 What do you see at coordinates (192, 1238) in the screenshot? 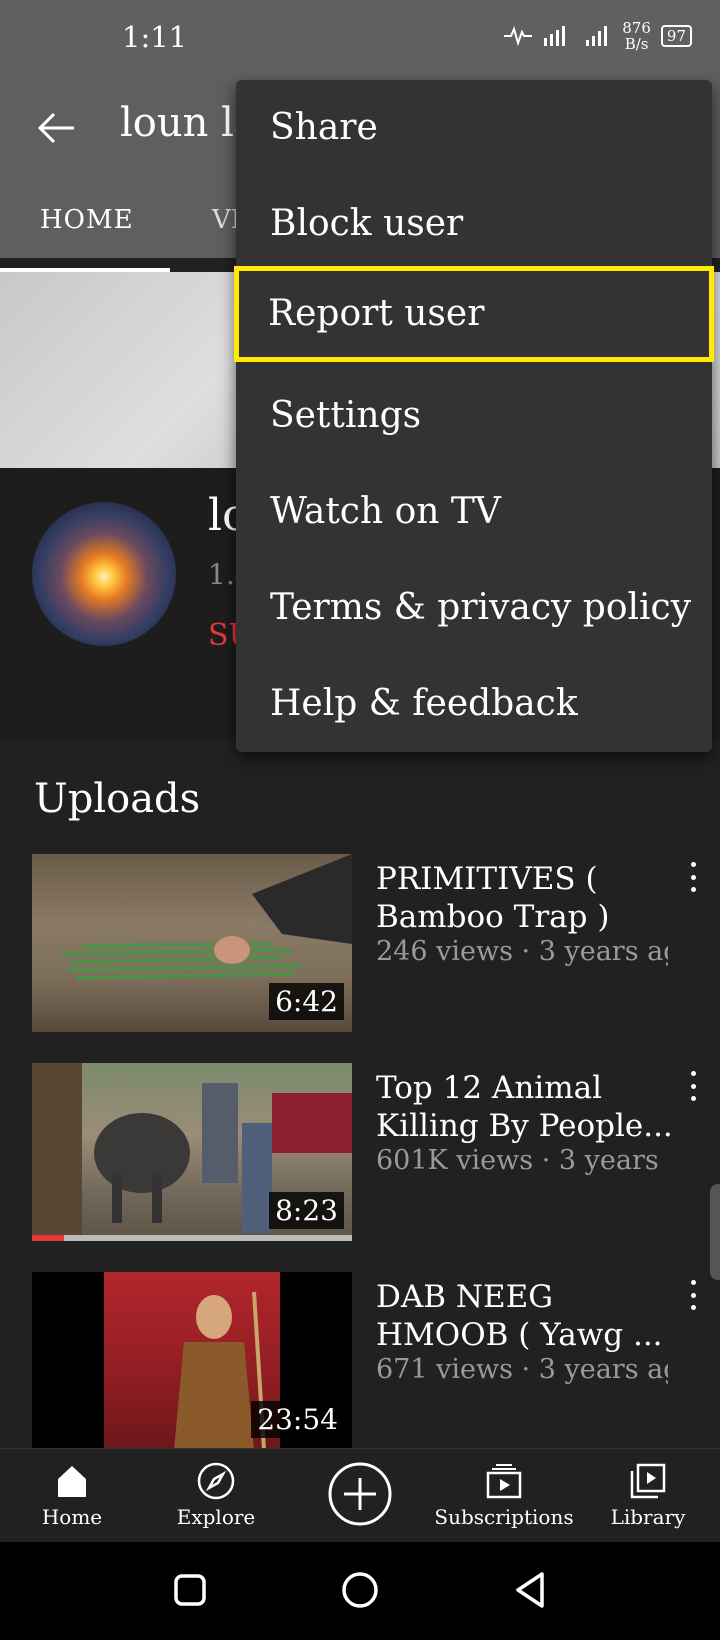
I see `watch-progress-bar` at bounding box center [192, 1238].